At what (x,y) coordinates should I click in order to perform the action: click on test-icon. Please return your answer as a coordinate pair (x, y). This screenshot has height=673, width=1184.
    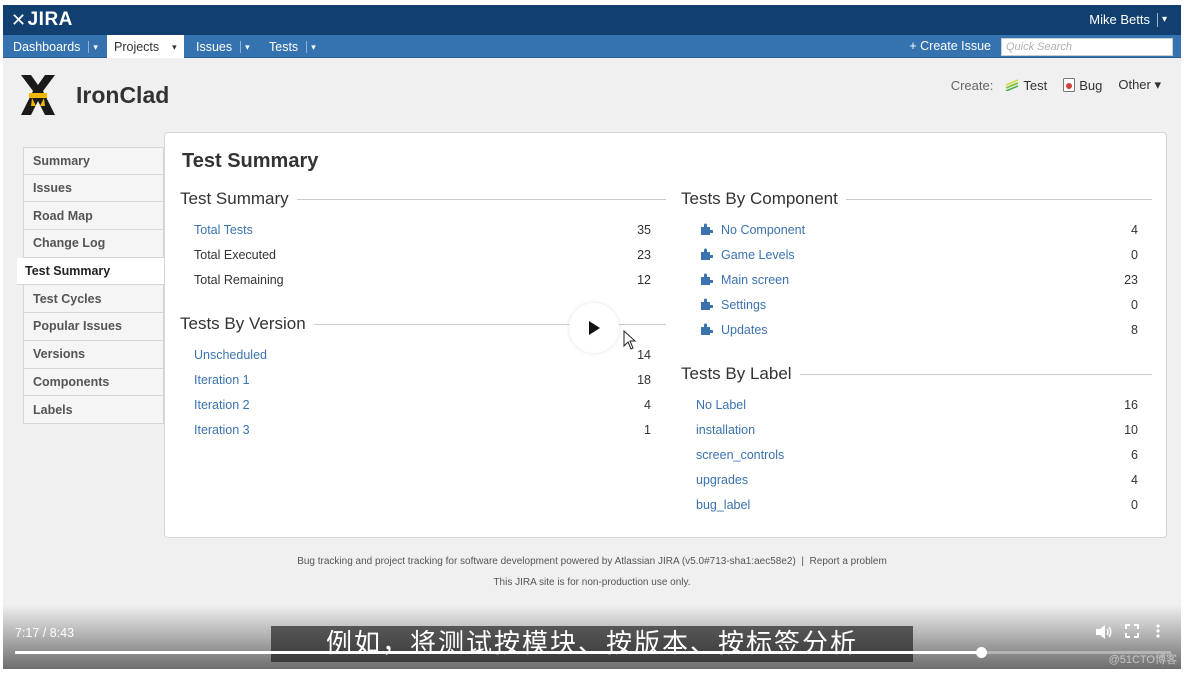
    Looking at the image, I should click on (1012, 85).